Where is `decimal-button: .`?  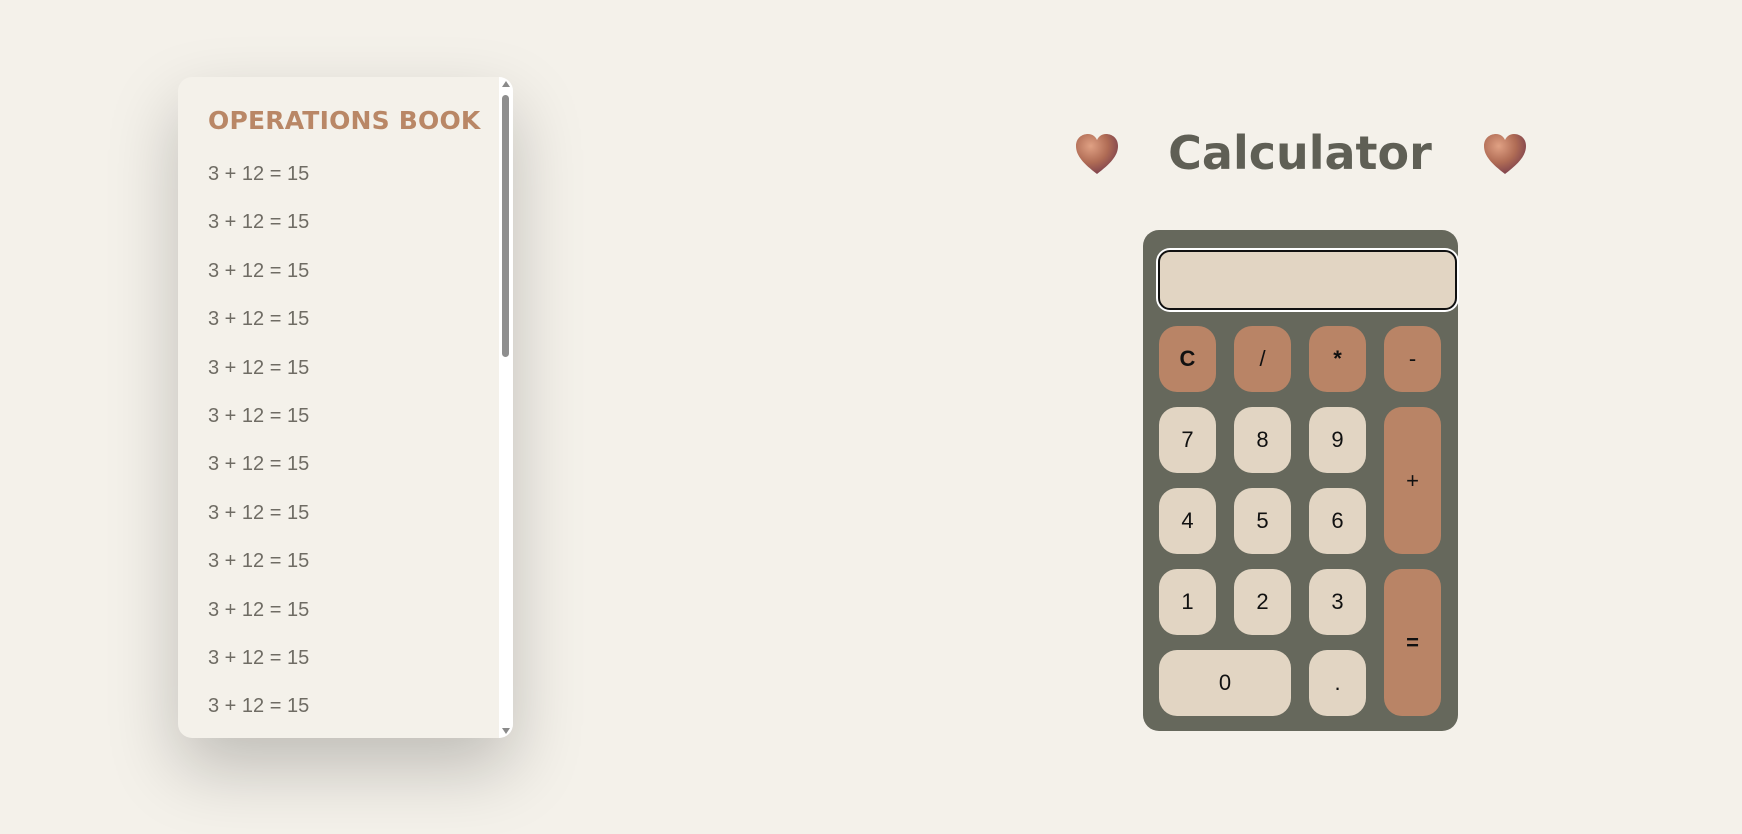 decimal-button: . is located at coordinates (1337, 683).